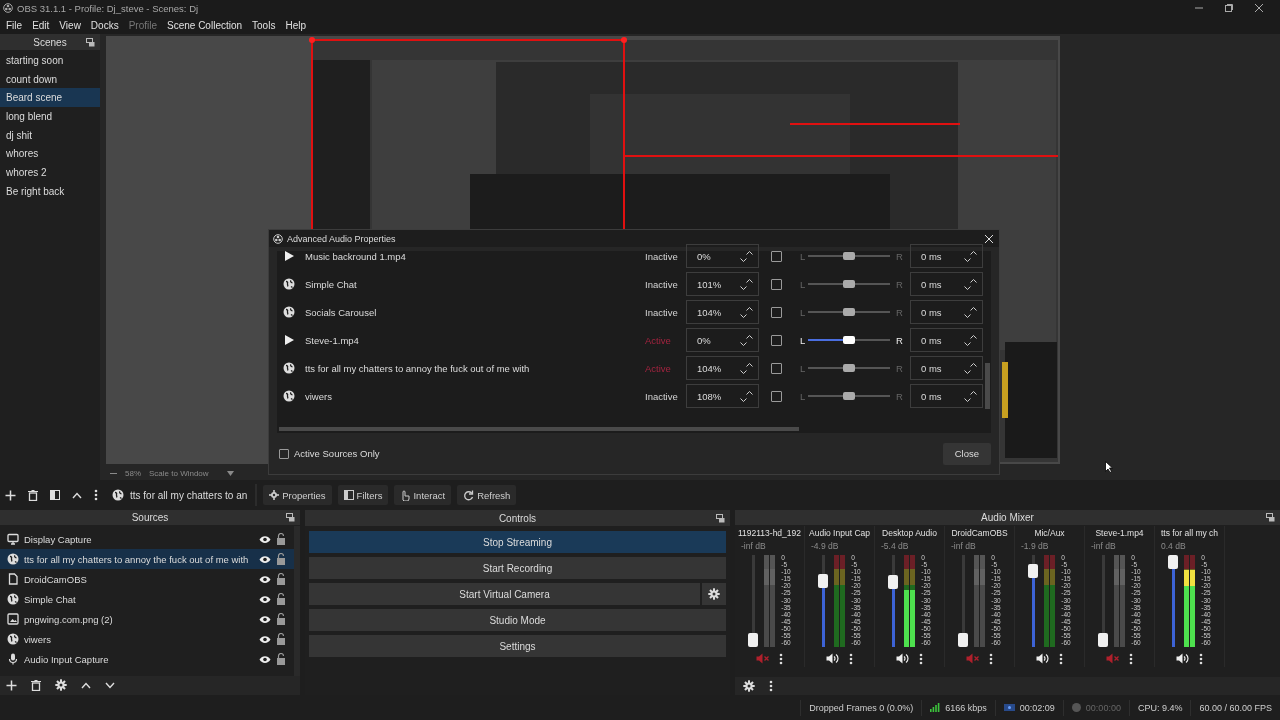 This screenshot has height=720, width=1280. What do you see at coordinates (61, 685) in the screenshot?
I see `settings-icon` at bounding box center [61, 685].